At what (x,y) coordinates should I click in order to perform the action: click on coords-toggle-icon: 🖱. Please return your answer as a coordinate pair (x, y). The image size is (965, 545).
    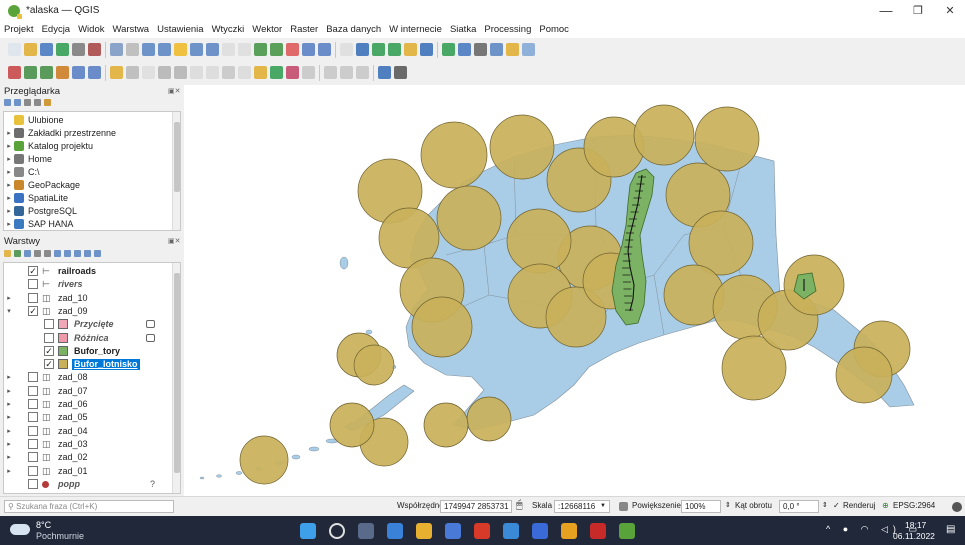
    Looking at the image, I should click on (519, 505).